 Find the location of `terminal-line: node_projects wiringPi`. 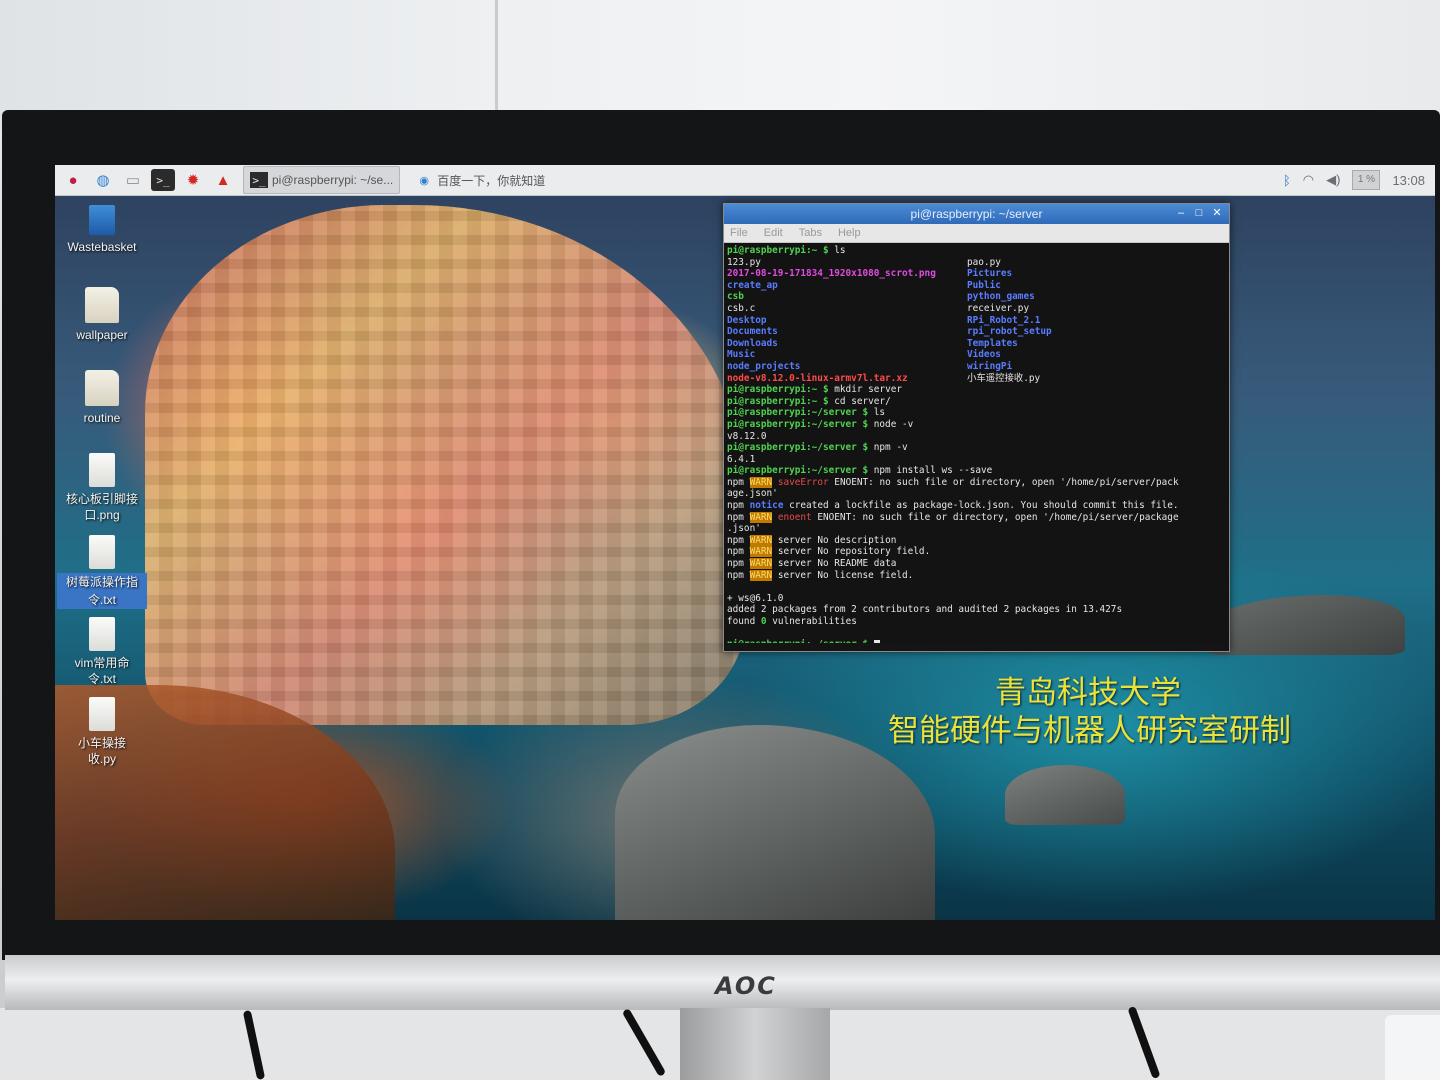

terminal-line: node_projects wiringPi is located at coordinates (870, 366).